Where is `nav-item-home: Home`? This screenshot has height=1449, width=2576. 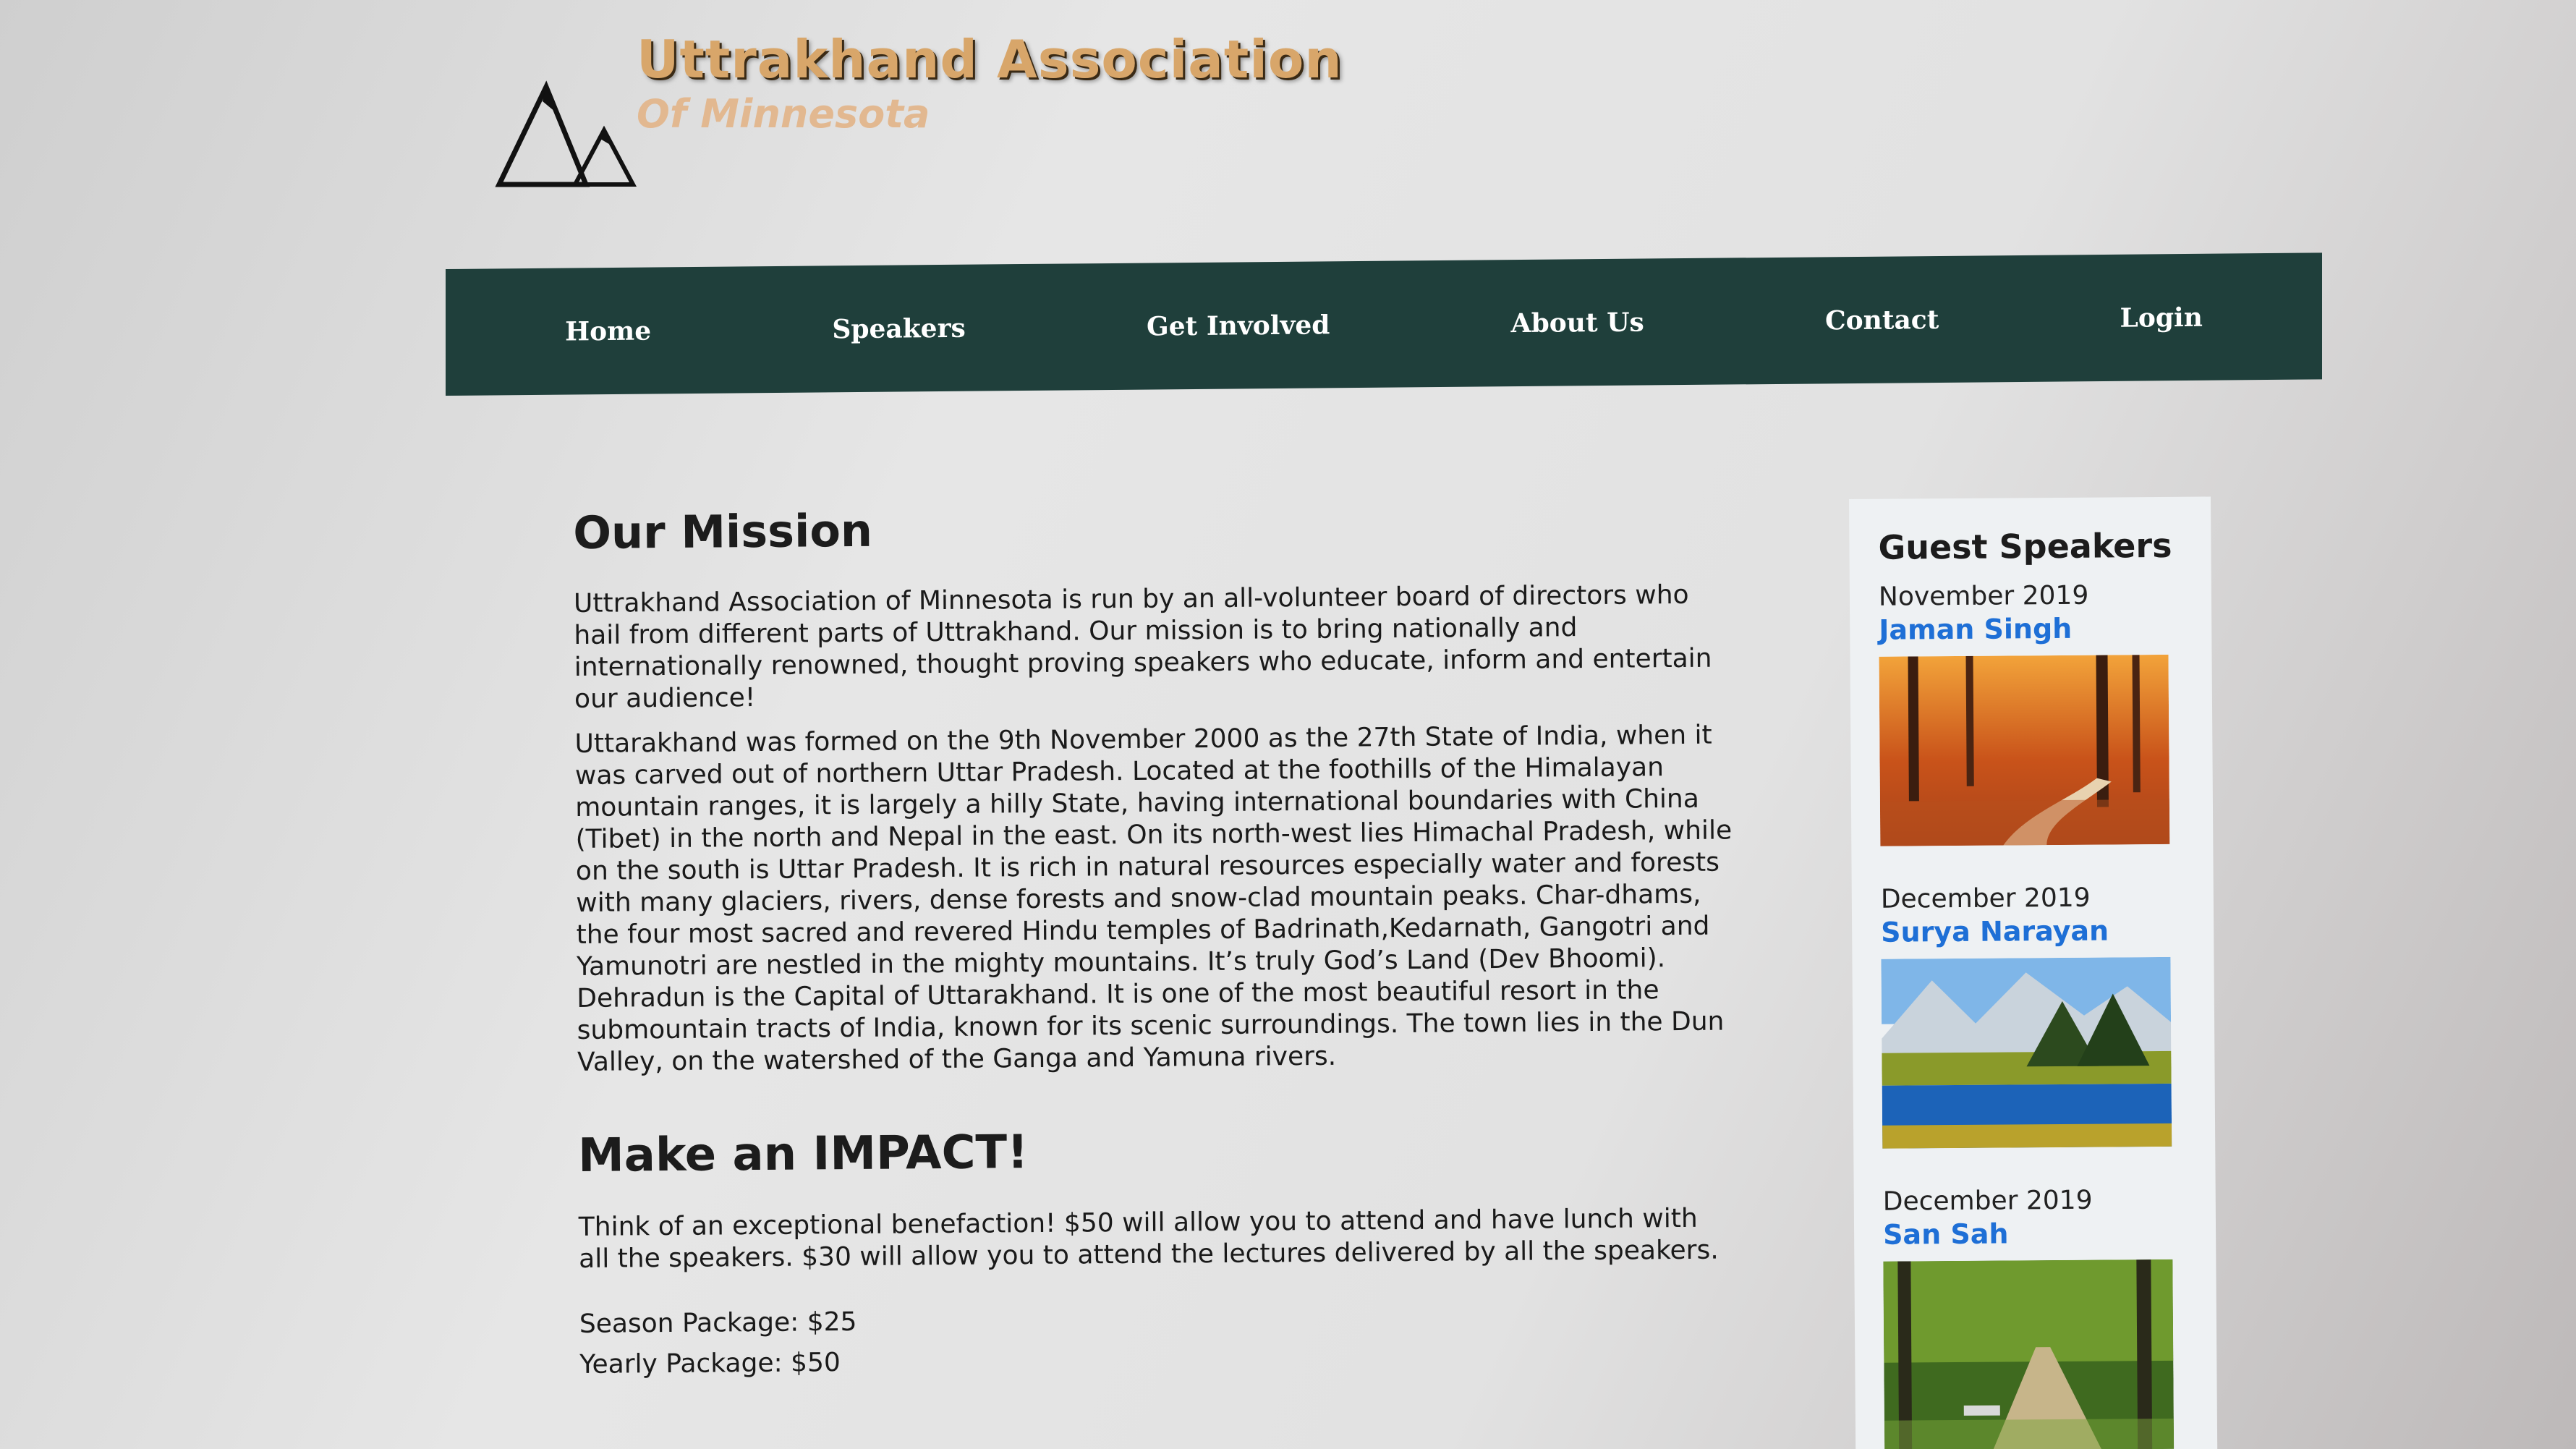 nav-item-home: Home is located at coordinates (608, 331).